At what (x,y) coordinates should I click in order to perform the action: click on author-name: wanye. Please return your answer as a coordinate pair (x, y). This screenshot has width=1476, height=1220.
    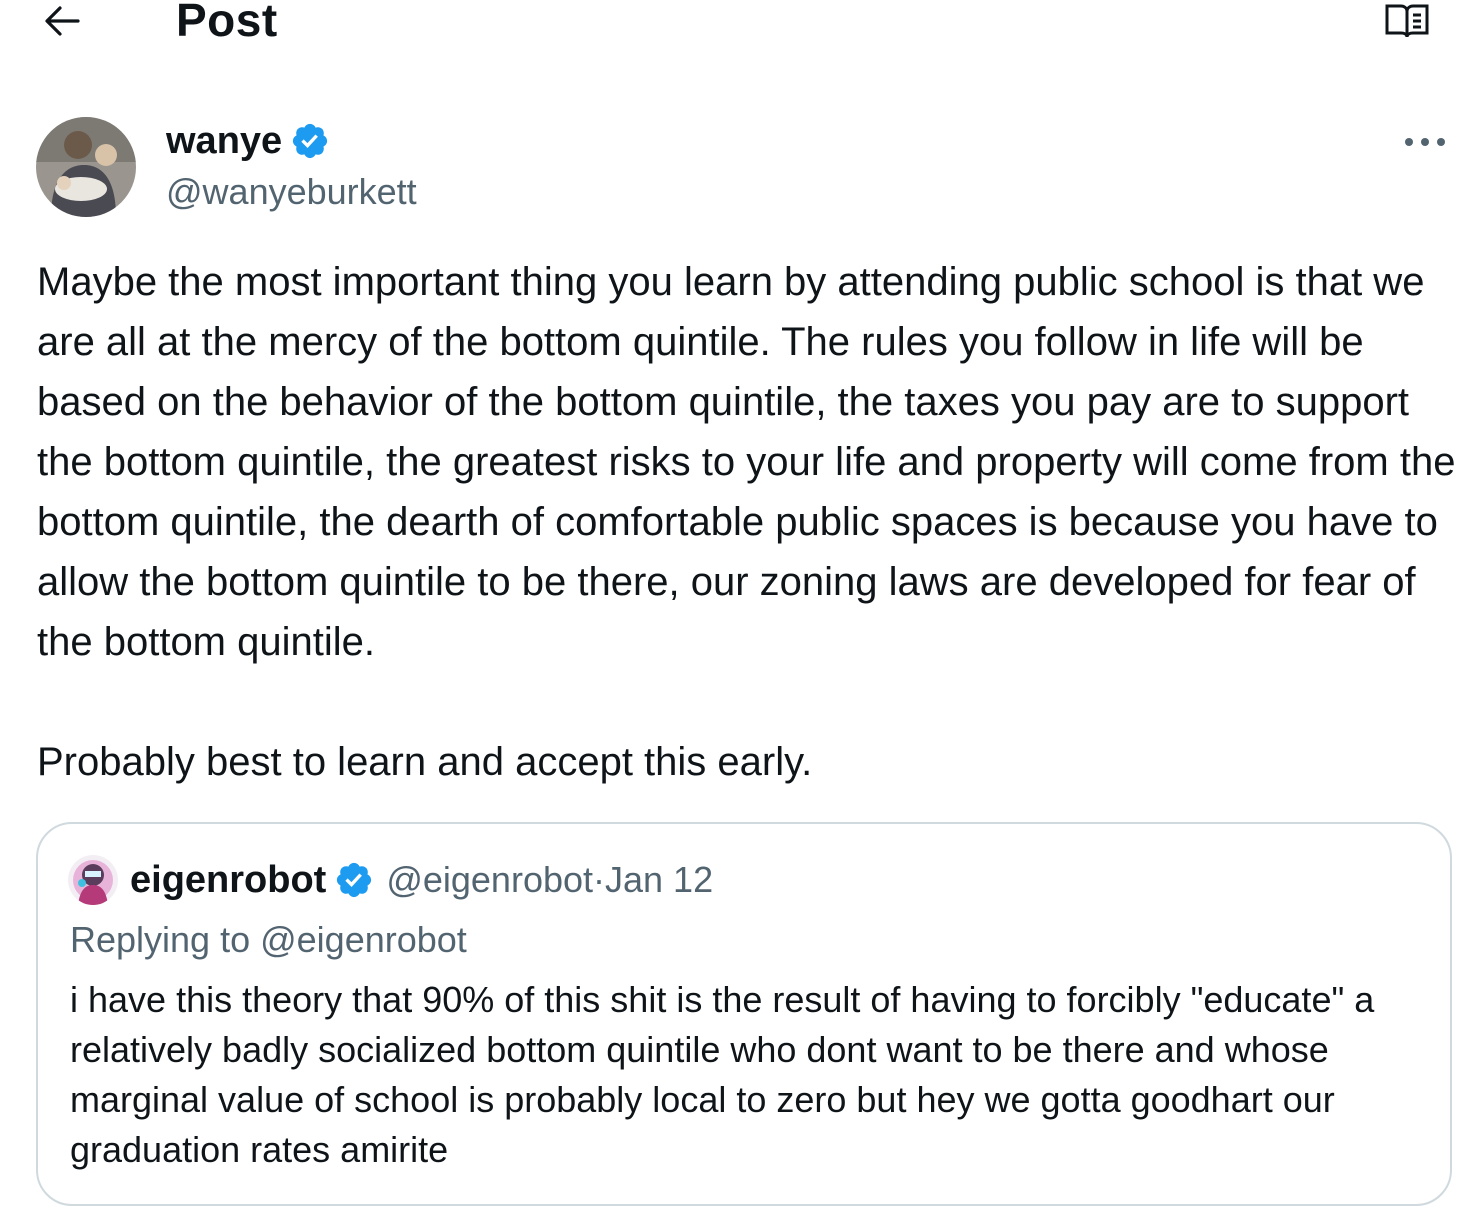
    Looking at the image, I should click on (224, 141).